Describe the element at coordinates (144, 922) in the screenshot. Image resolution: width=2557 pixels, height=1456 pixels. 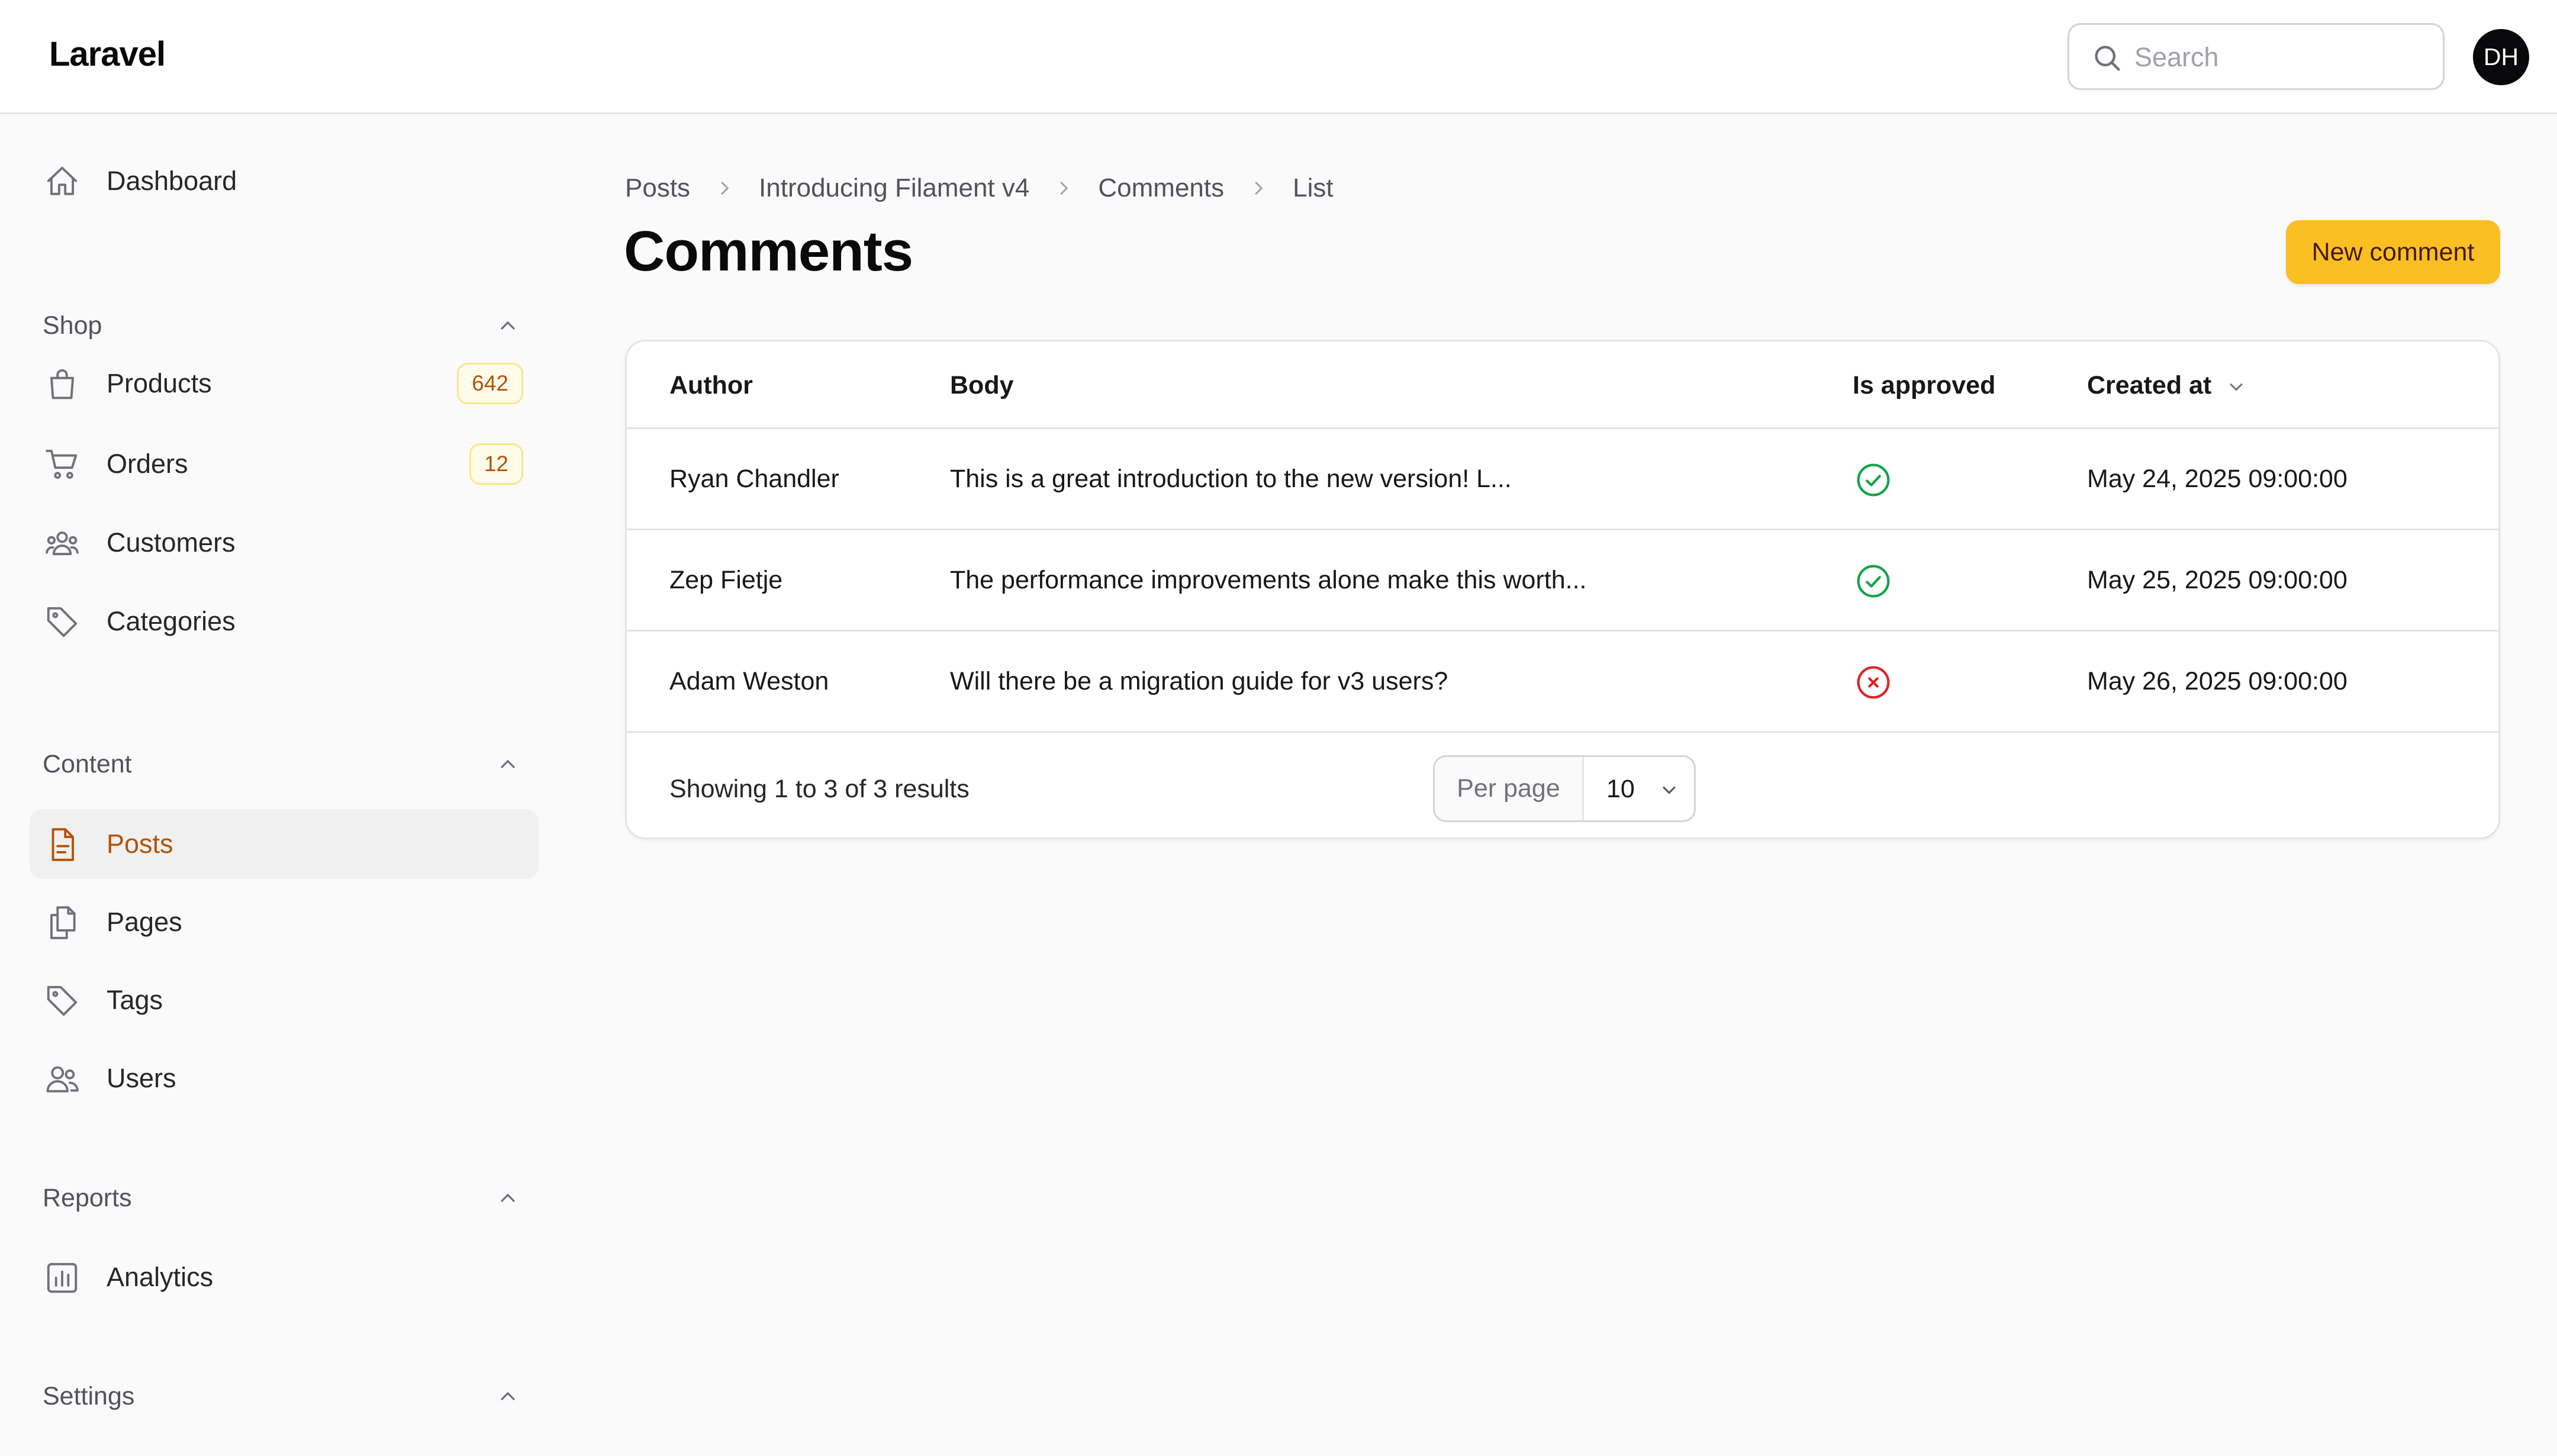
I see `sidebar-item-label: Pages` at that location.